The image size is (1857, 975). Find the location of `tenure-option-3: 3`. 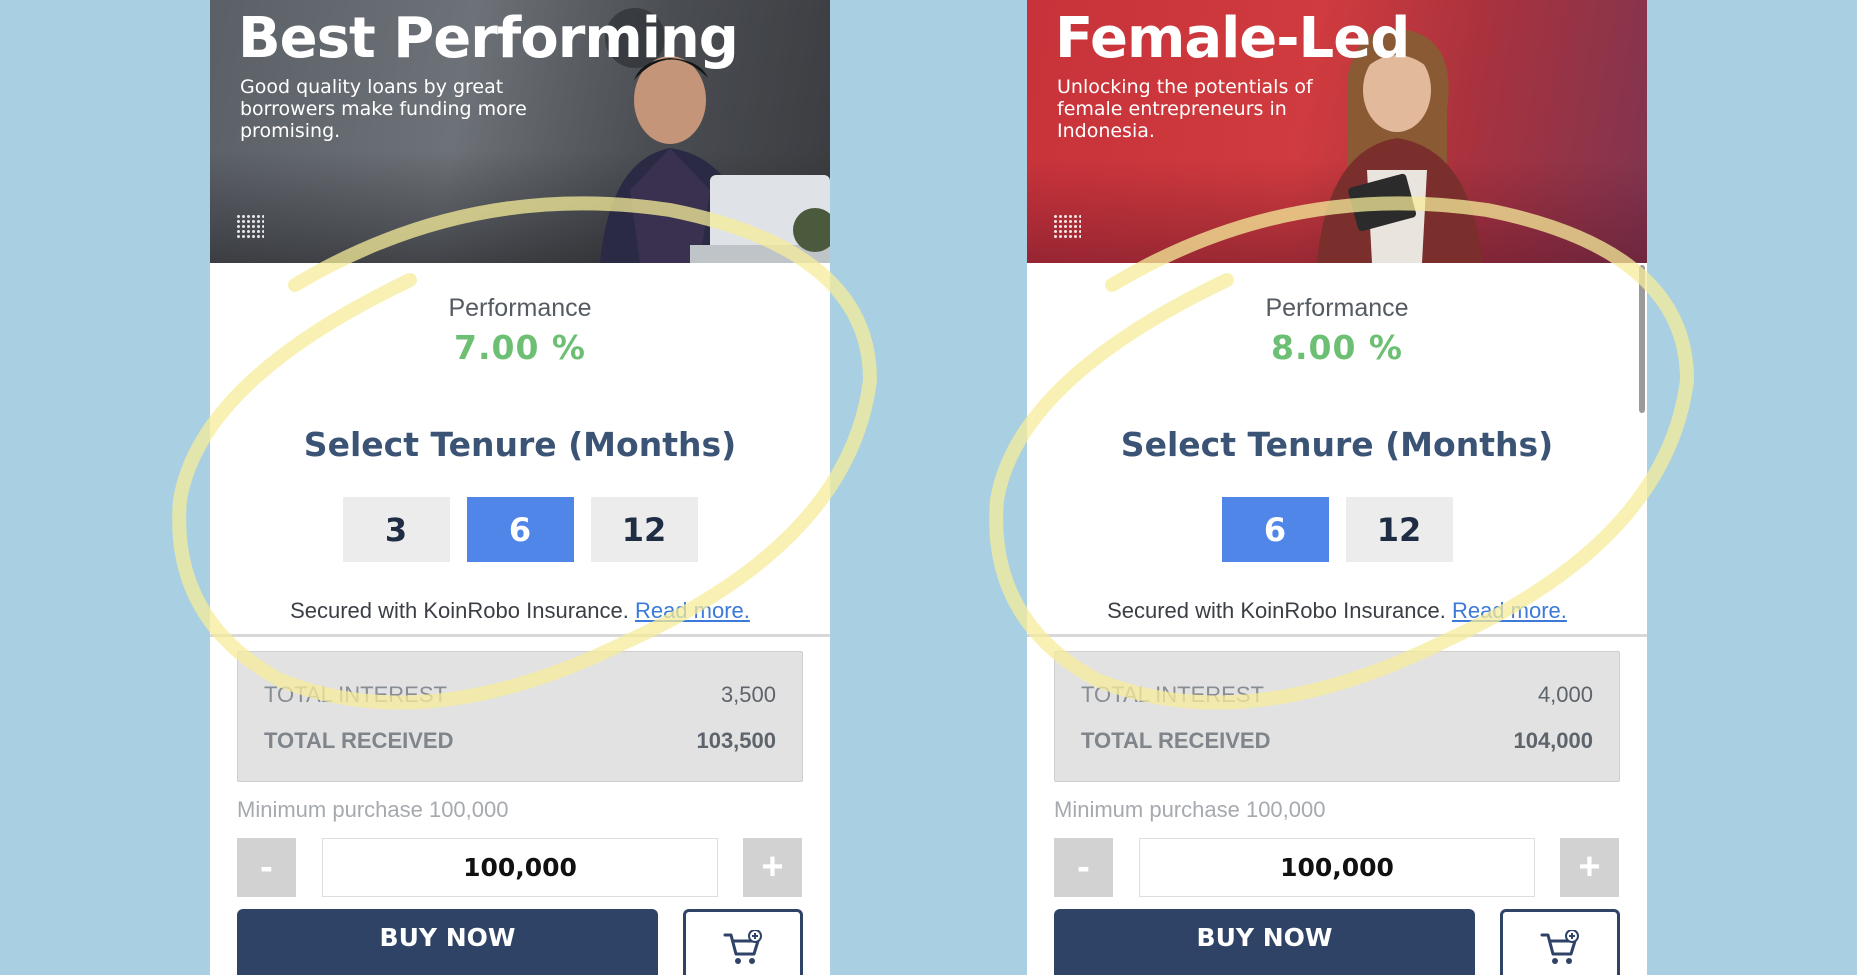

tenure-option-3: 3 is located at coordinates (396, 529).